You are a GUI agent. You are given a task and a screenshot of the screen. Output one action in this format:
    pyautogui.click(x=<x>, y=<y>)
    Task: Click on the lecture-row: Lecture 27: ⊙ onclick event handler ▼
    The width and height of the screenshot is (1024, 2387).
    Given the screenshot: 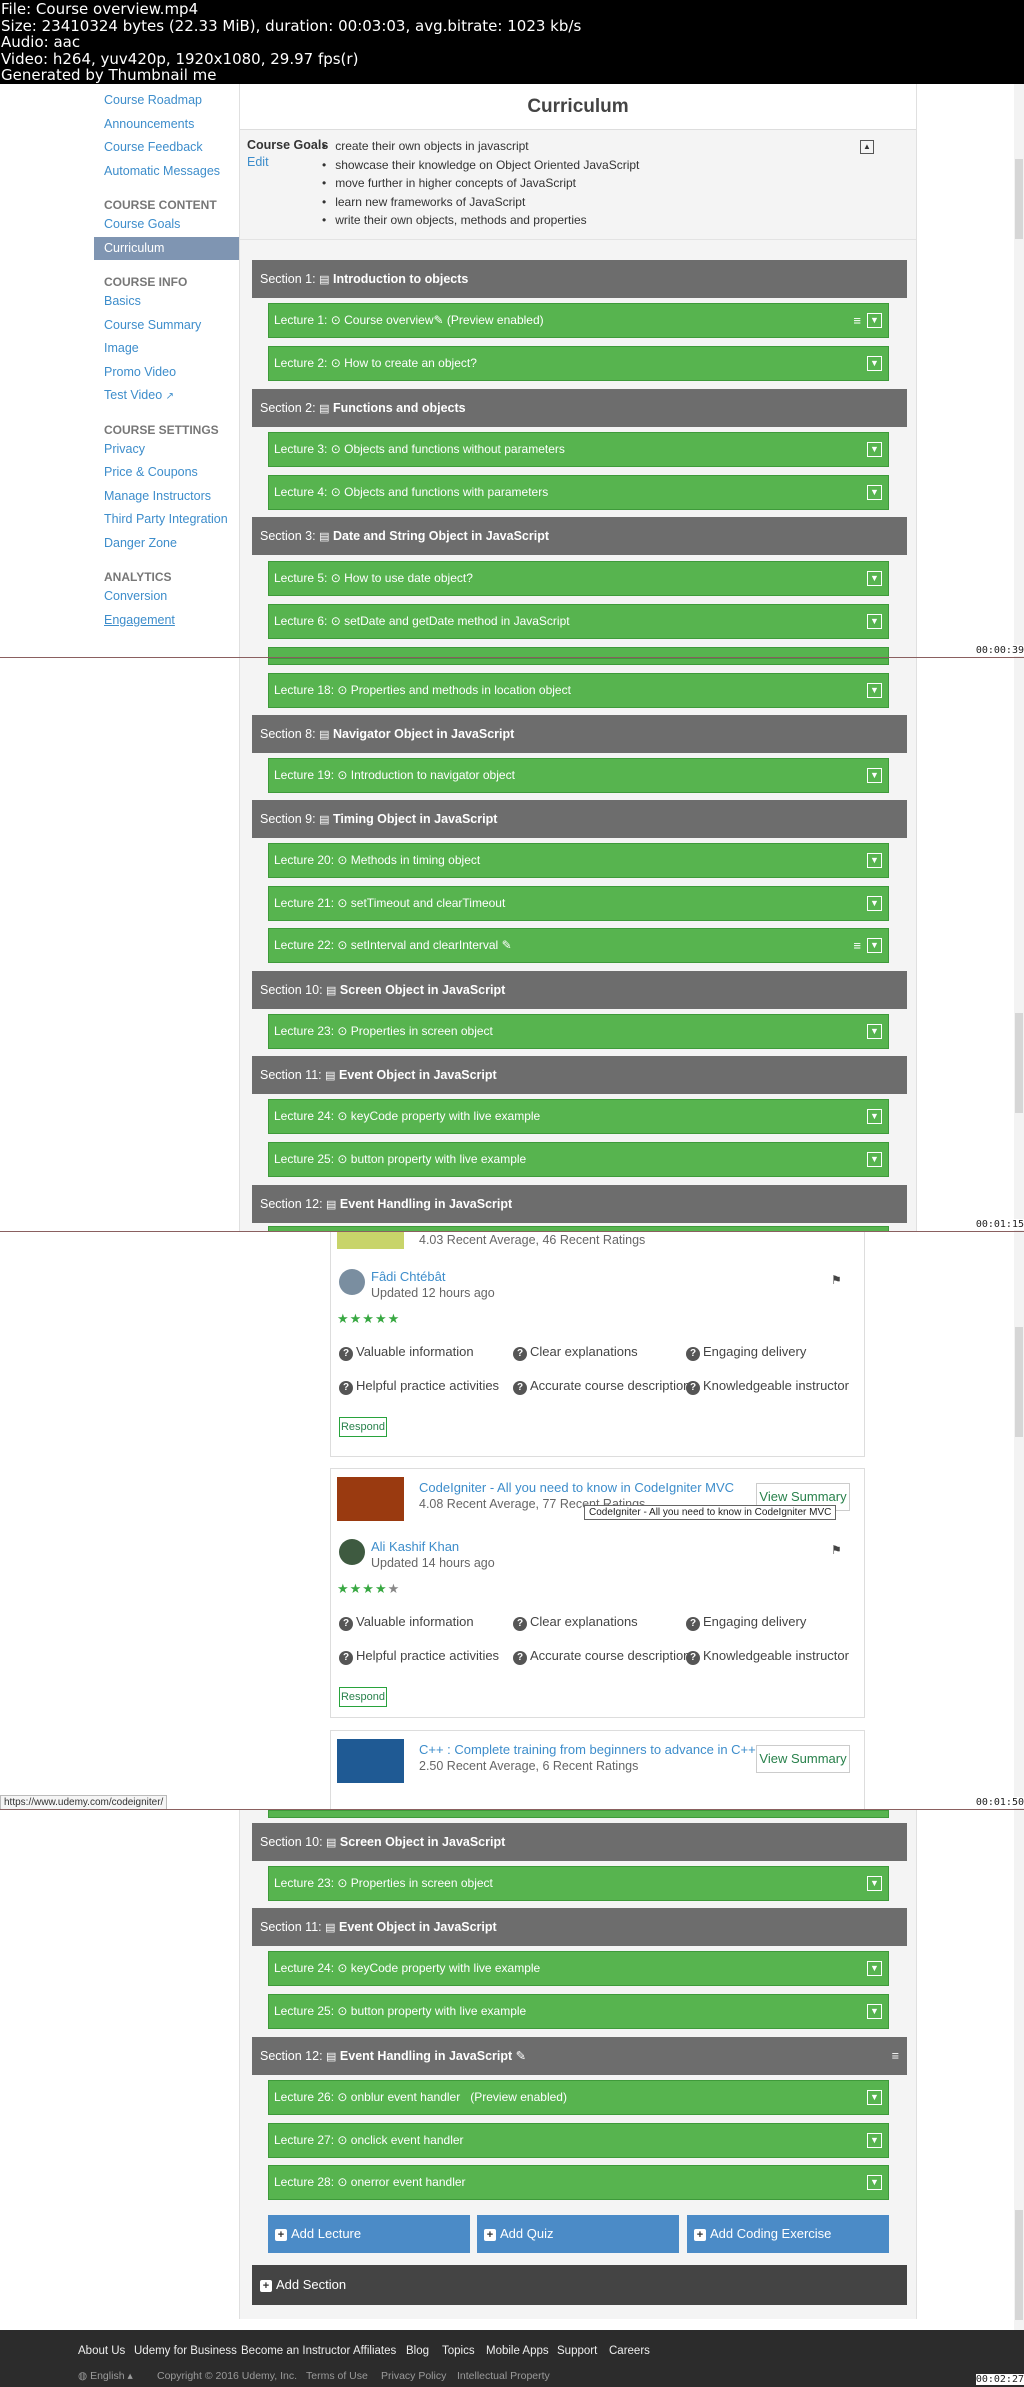 What is the action you would take?
    pyautogui.click(x=578, y=2140)
    